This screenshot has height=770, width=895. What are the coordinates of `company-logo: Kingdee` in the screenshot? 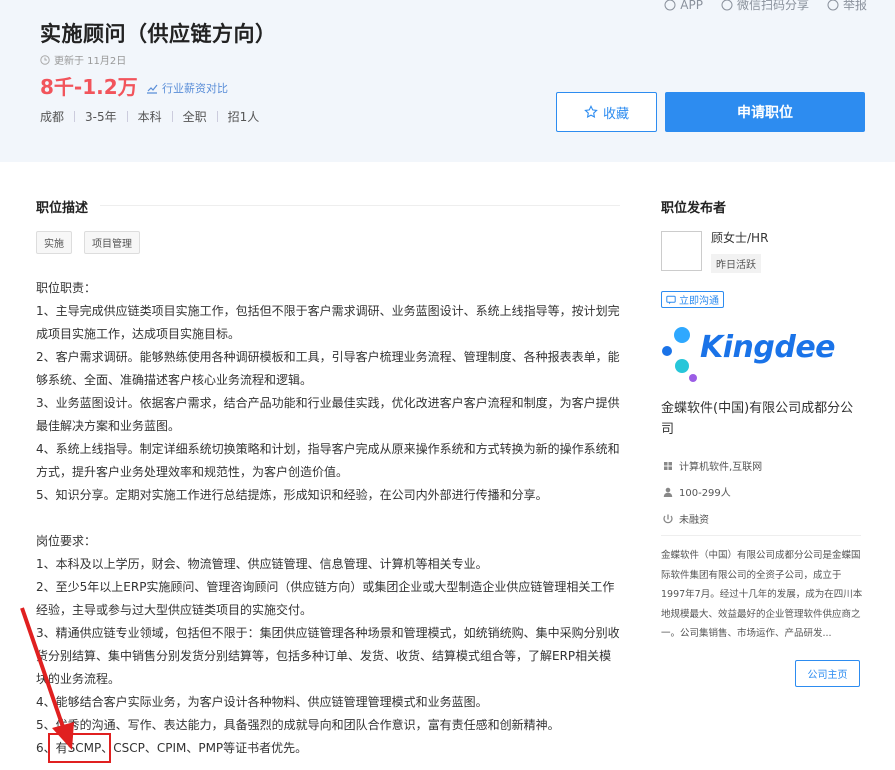 It's located at (748, 353).